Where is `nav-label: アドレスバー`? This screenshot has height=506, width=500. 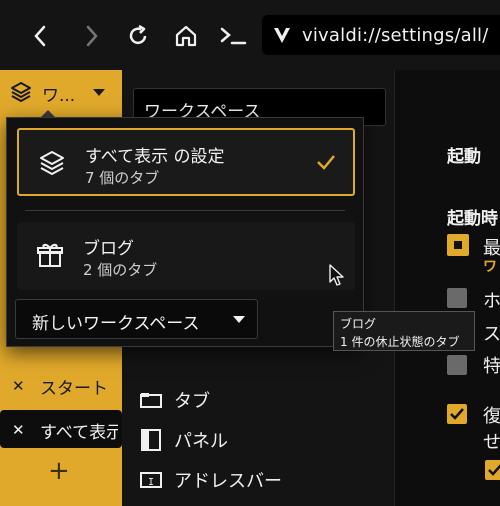 nav-label: アドレスバー is located at coordinates (228, 481).